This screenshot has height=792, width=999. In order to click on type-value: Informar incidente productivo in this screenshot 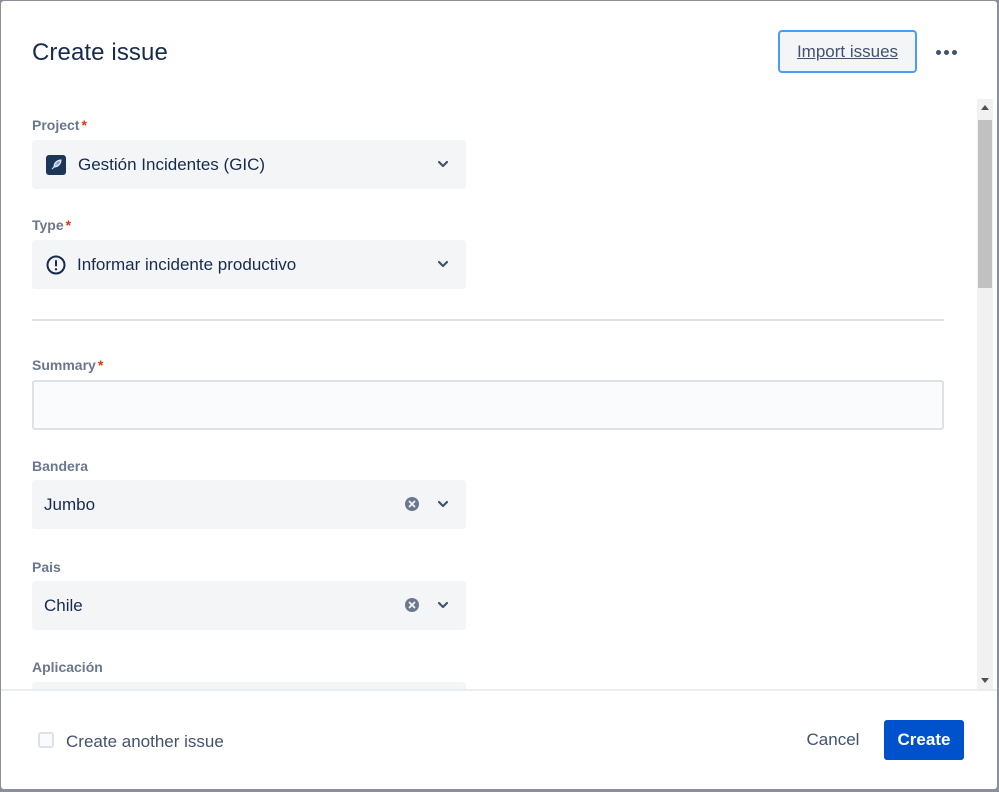, I will do `click(187, 264)`.